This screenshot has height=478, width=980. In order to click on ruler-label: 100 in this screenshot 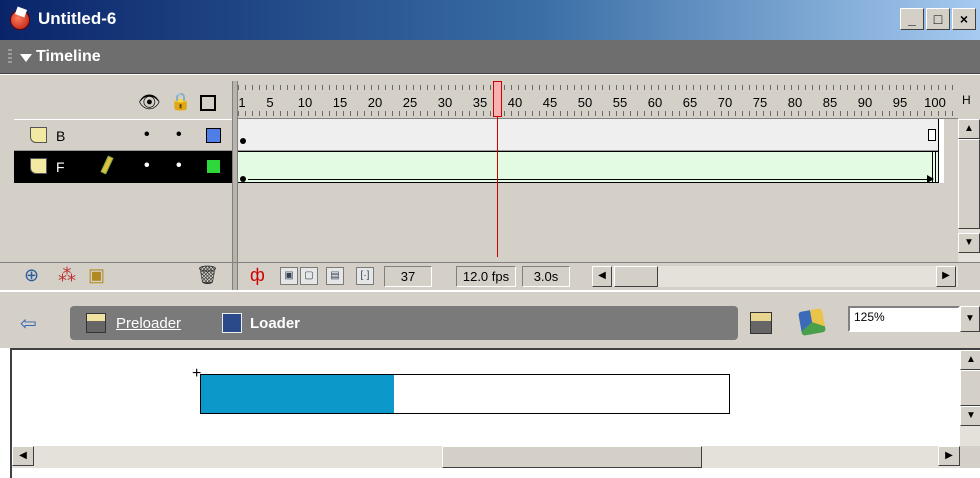, I will do `click(935, 102)`.